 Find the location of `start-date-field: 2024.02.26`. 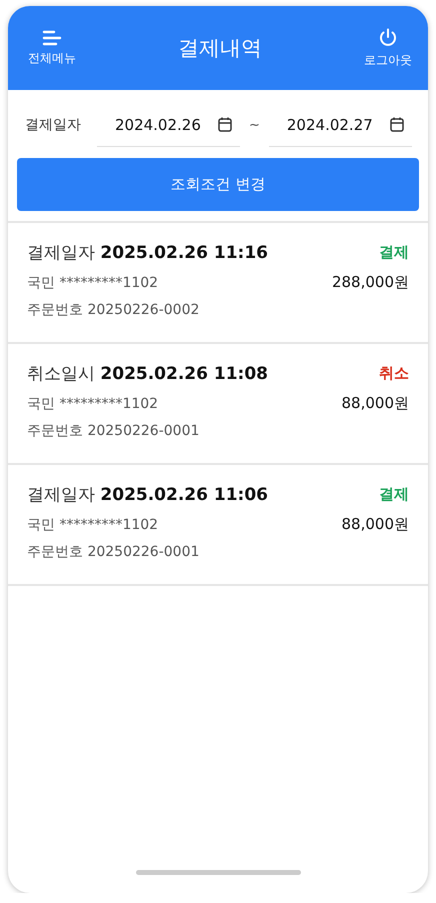

start-date-field: 2024.02.26 is located at coordinates (168, 125).